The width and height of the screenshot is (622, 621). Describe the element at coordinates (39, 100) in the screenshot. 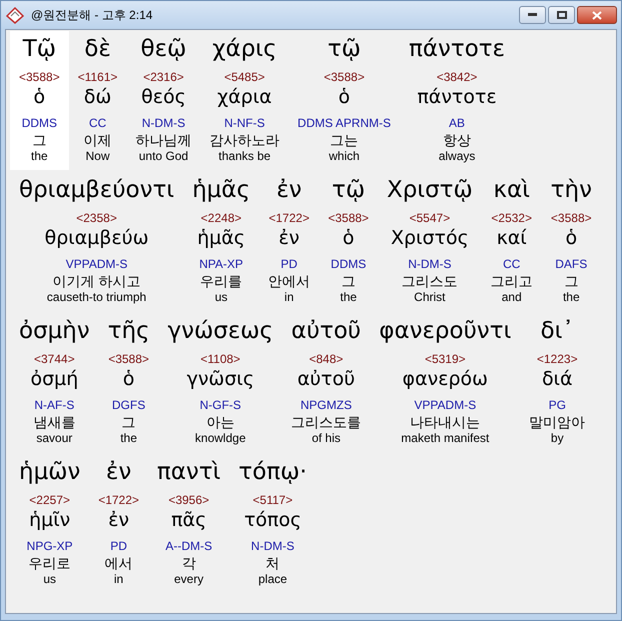

I see `word-column: Τῷ <3588> ὁ DDMS 그 the` at that location.